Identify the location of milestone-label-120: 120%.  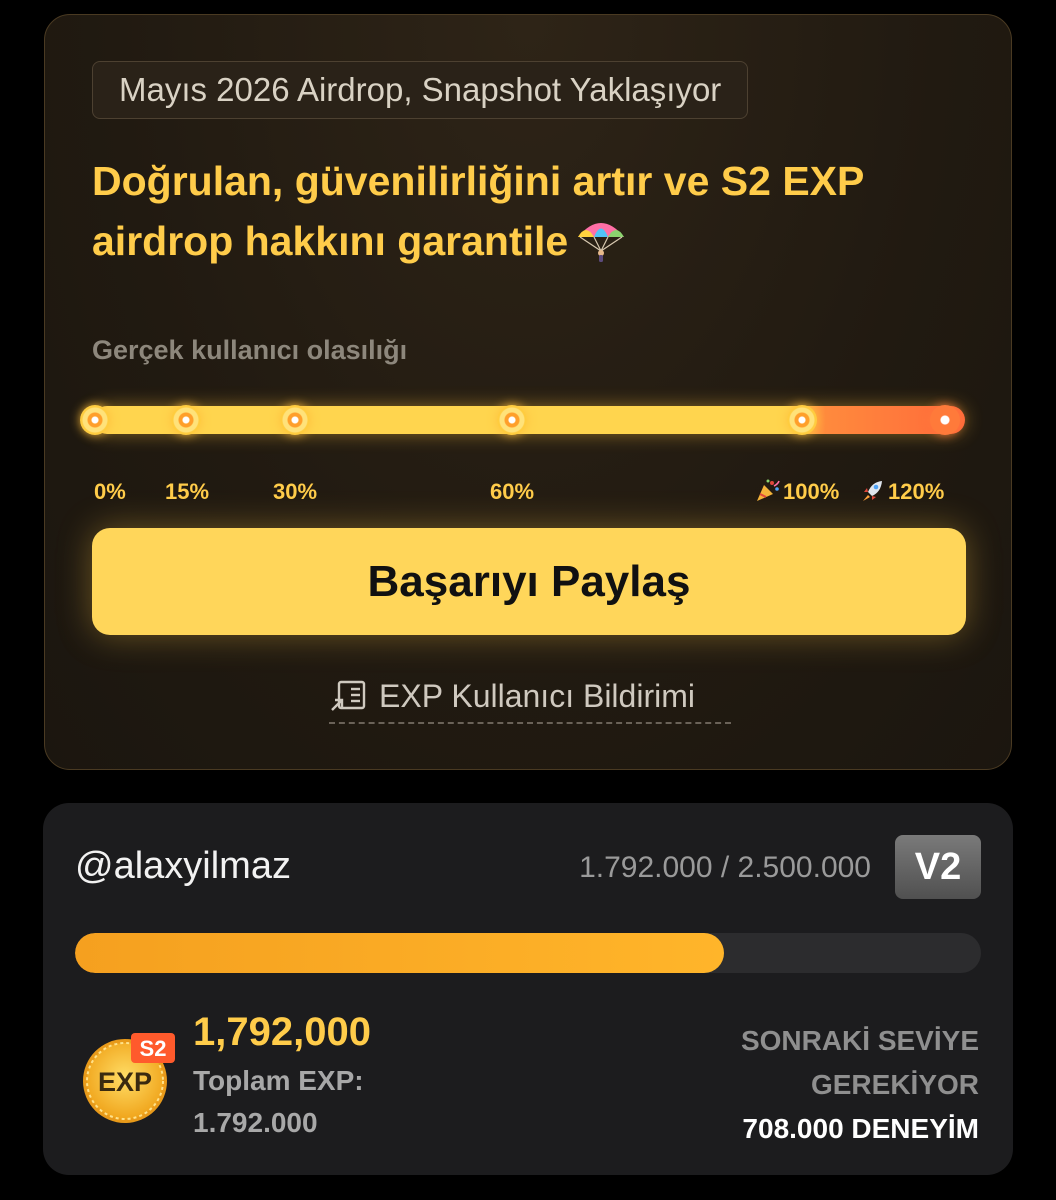
(916, 491).